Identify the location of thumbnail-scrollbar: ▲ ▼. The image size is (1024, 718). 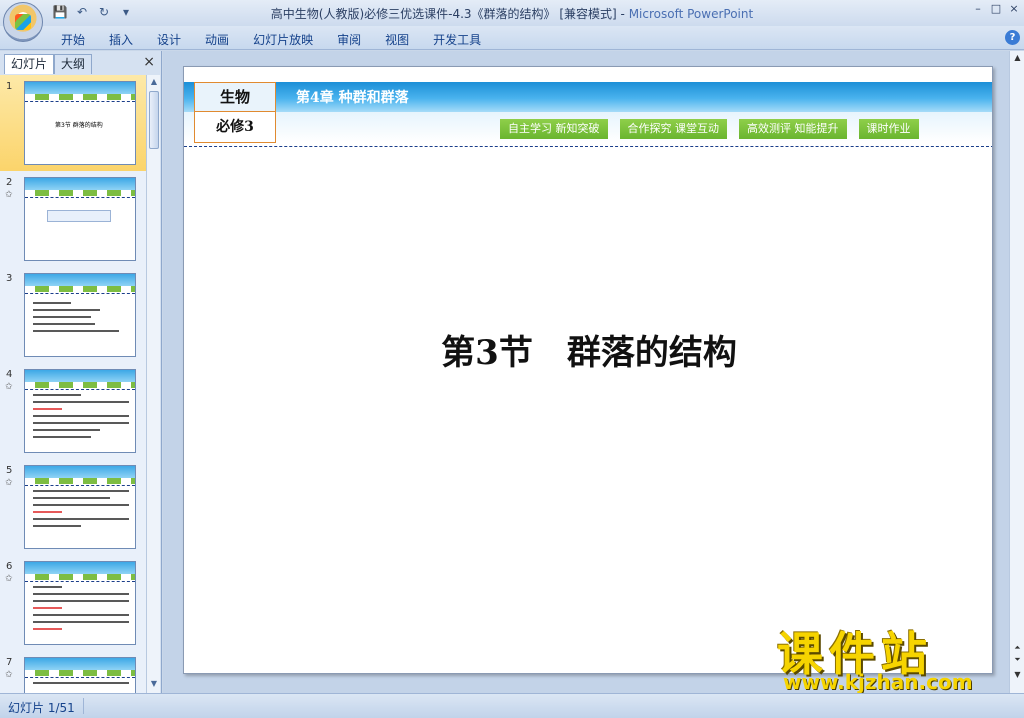
(153, 384).